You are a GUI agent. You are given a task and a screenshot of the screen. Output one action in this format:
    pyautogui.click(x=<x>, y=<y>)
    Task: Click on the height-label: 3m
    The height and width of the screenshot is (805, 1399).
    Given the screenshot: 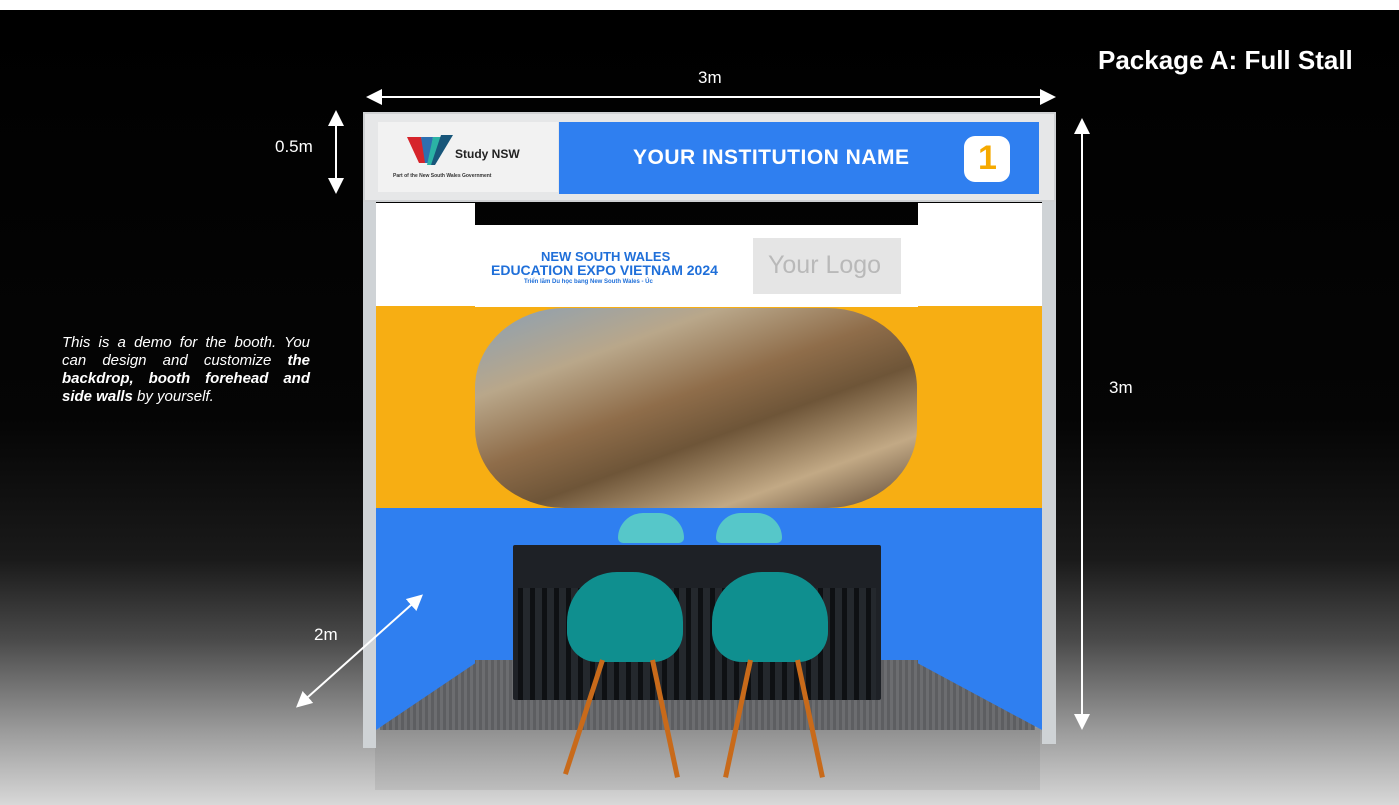 What is the action you would take?
    pyautogui.click(x=1121, y=387)
    